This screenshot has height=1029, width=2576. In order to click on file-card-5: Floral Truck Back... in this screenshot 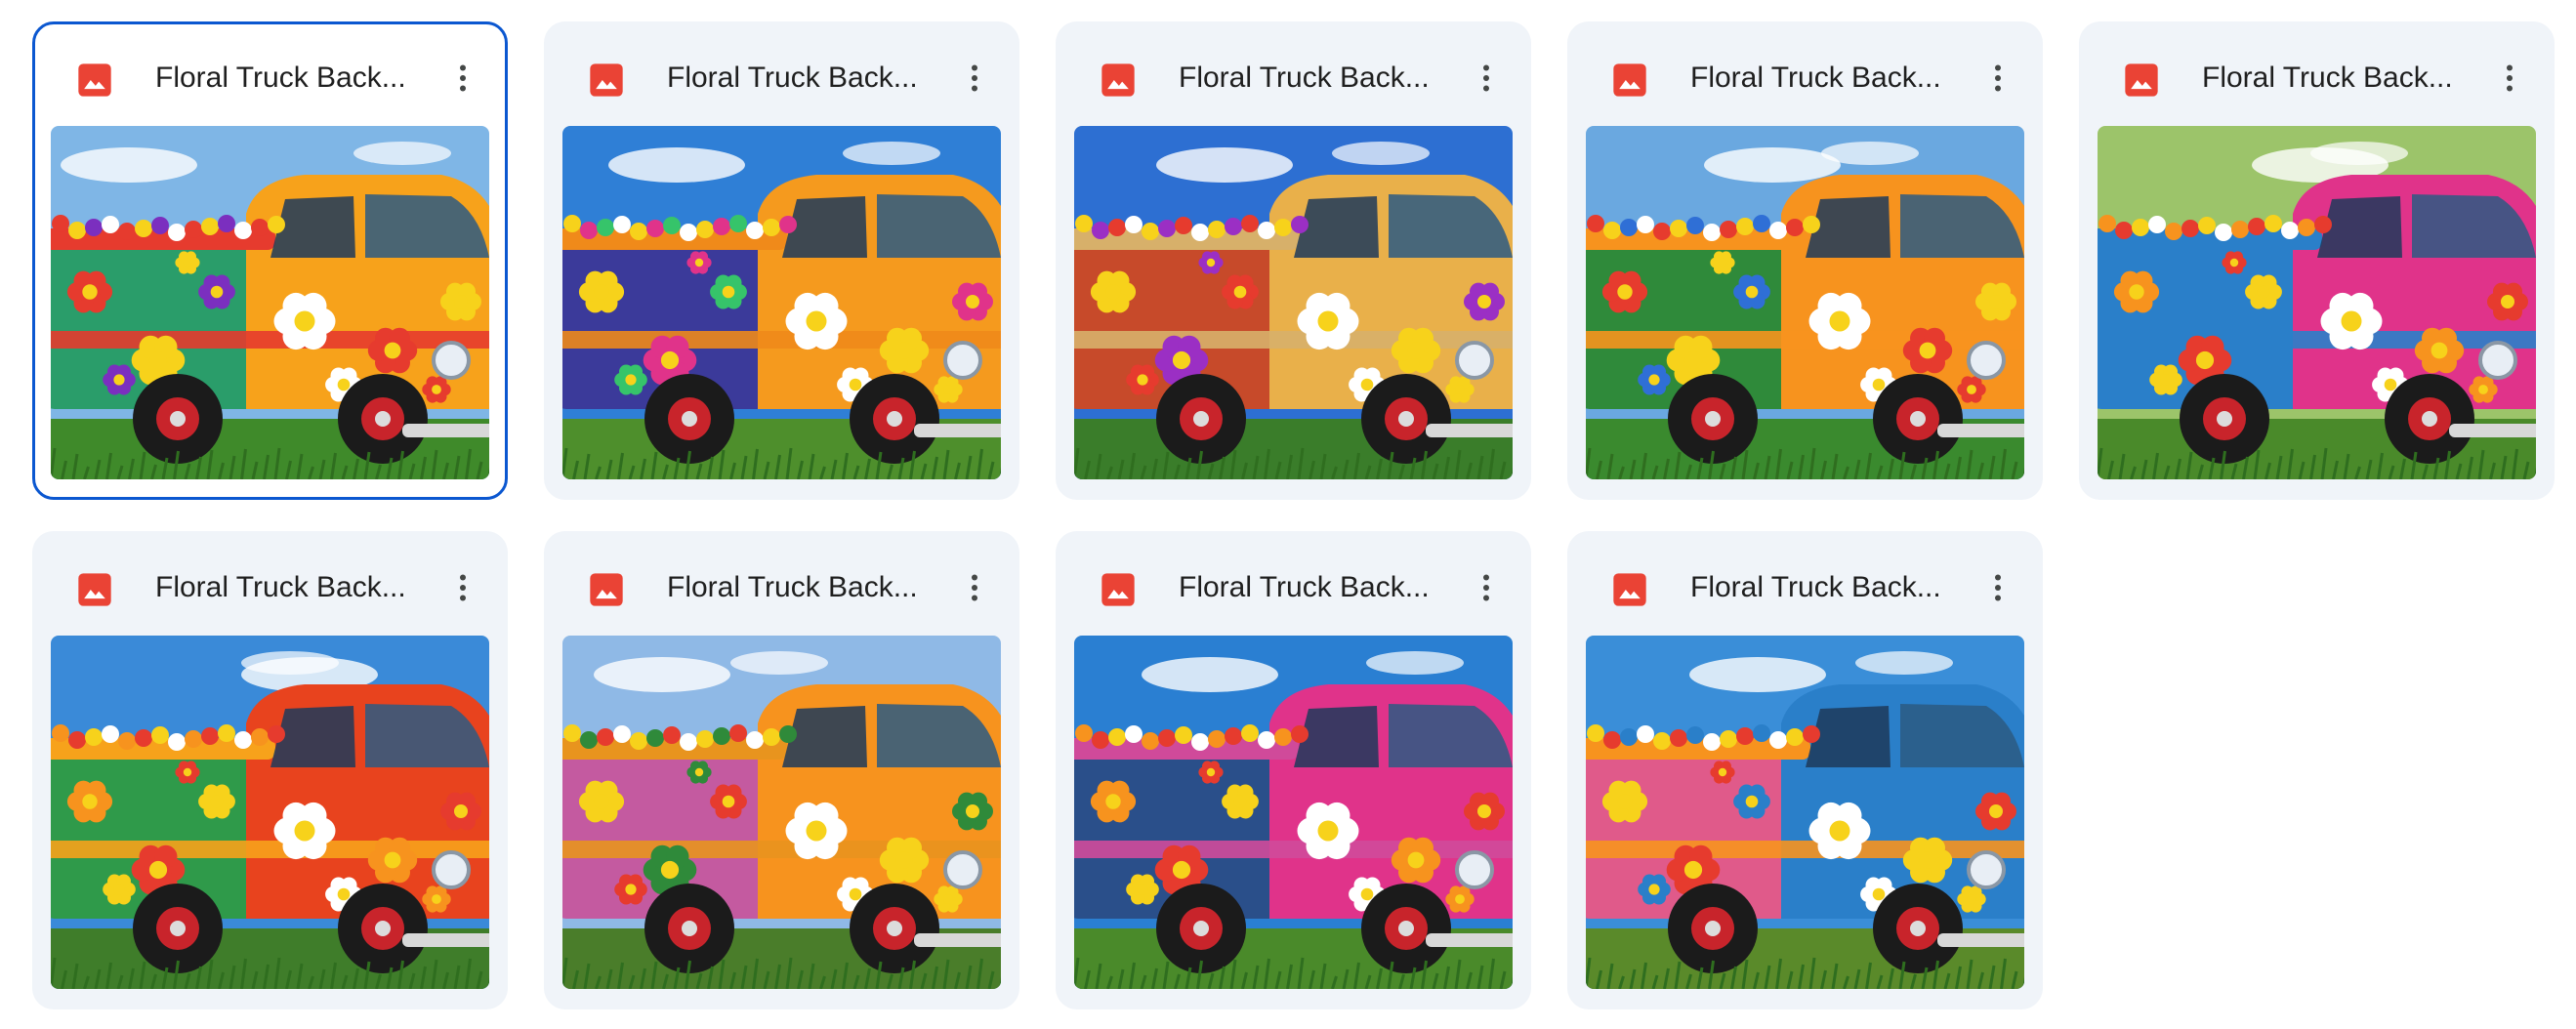, I will do `click(2317, 260)`.